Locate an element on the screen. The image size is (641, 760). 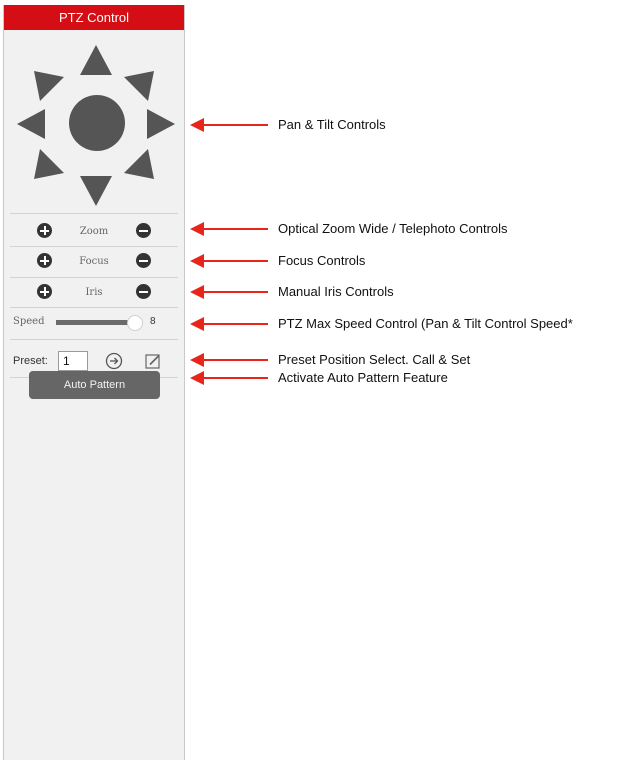
annotation-iris: Manual Iris Controls is located at coordinates (415, 292).